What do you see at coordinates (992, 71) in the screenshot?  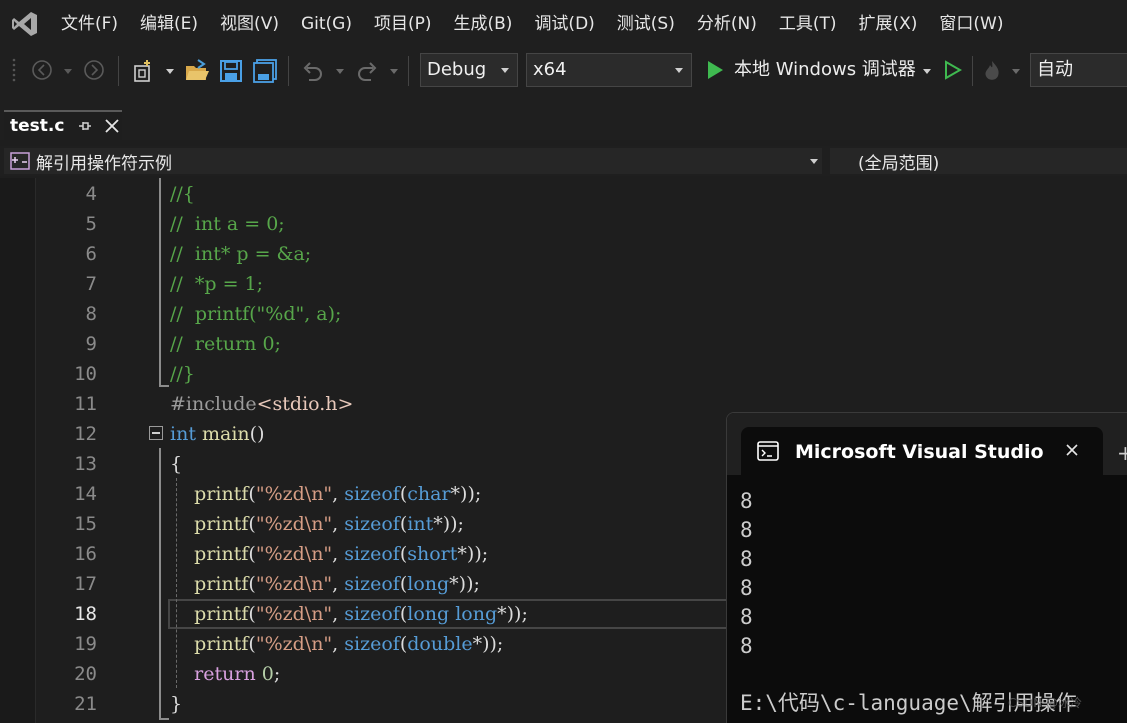 I see `hot-reload-icon` at bounding box center [992, 71].